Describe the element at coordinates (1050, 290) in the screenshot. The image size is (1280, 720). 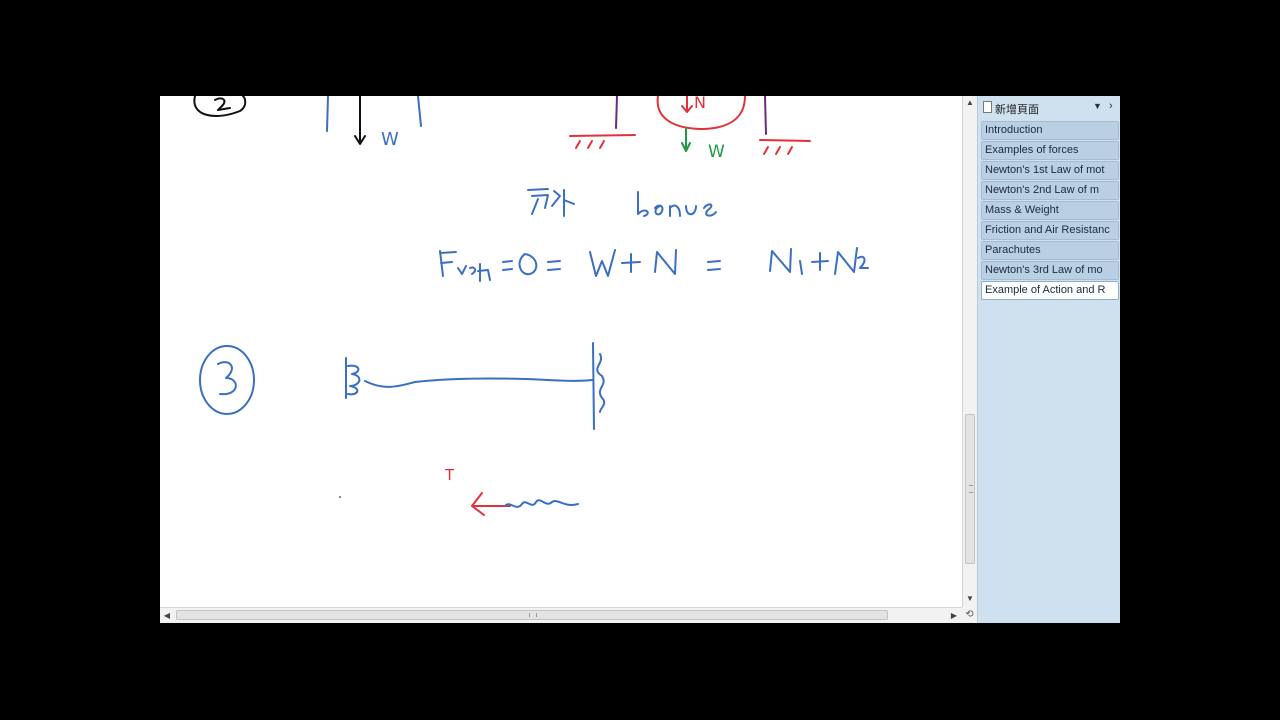
I see `page-tab-example-action-reaction: Example of Action and R` at that location.